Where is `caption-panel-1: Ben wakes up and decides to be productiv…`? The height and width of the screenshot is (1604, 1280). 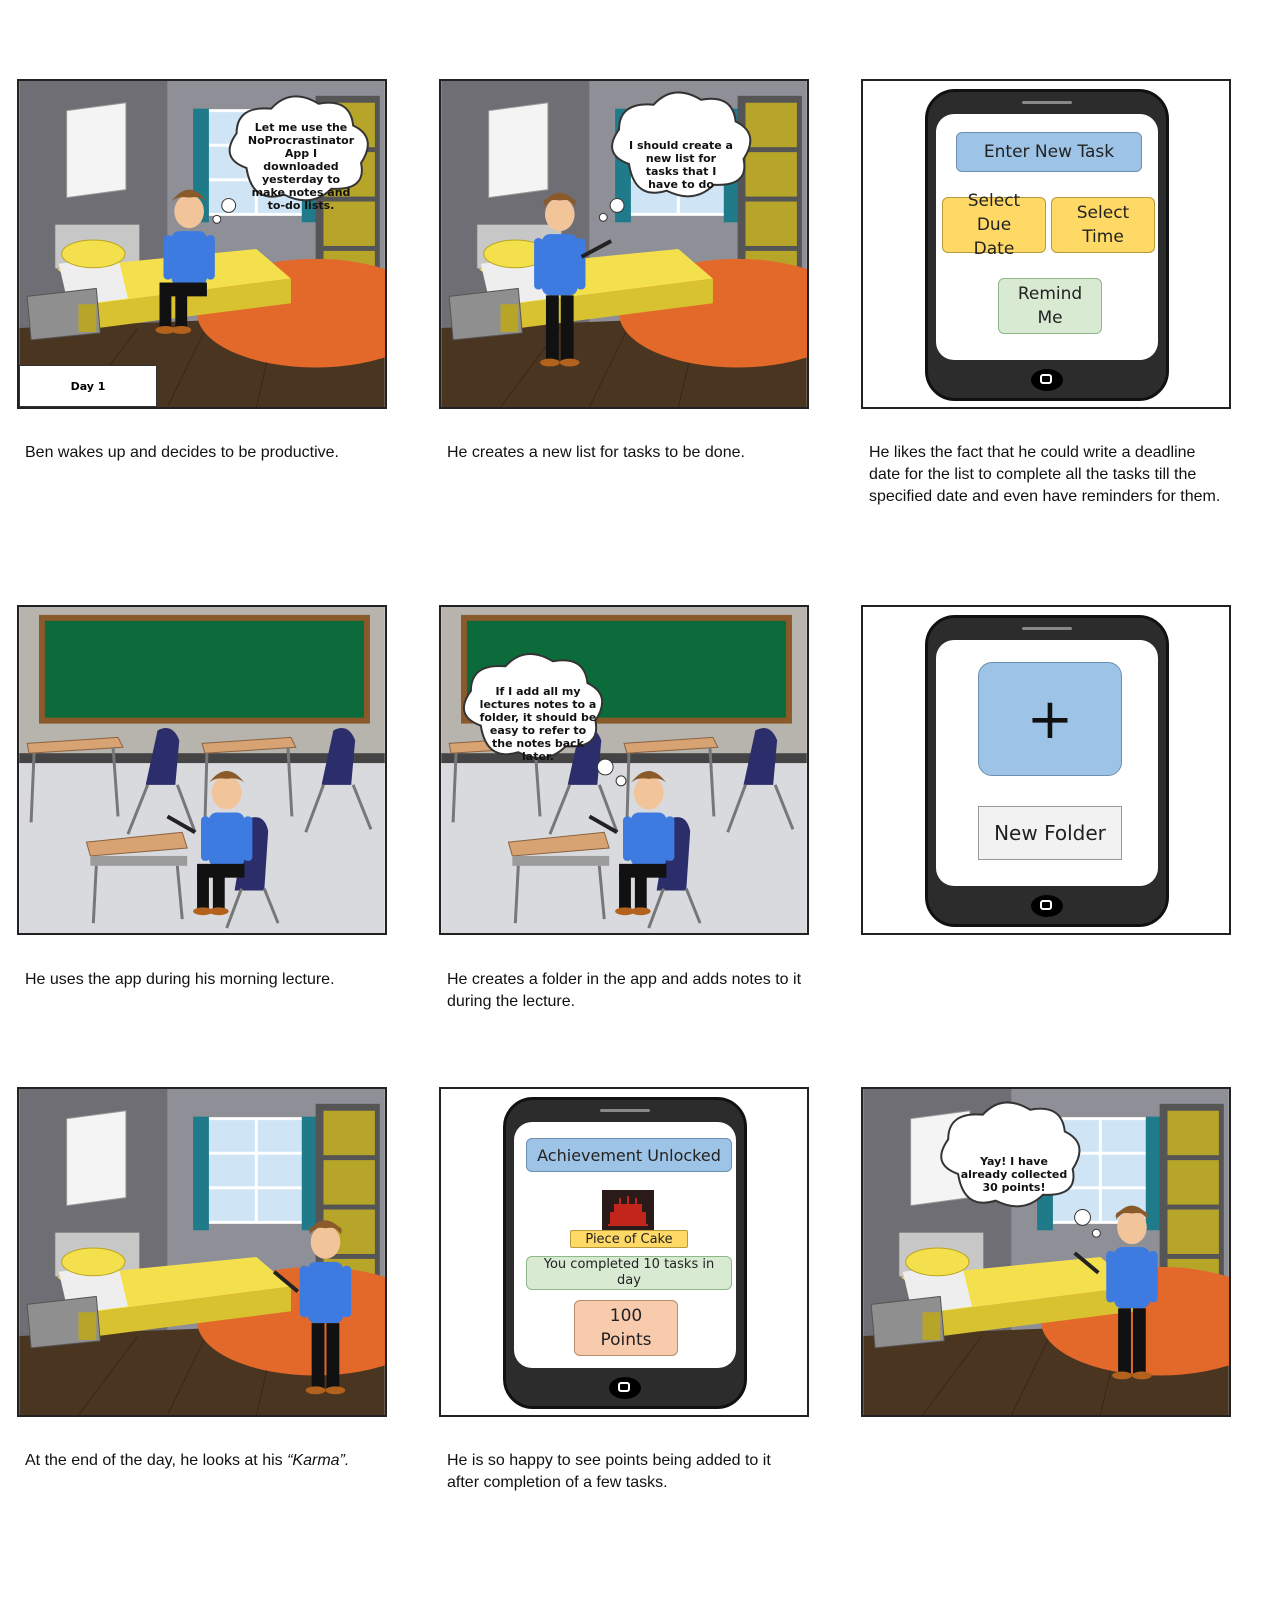 caption-panel-1: Ben wakes up and decides to be productiv… is located at coordinates (182, 452).